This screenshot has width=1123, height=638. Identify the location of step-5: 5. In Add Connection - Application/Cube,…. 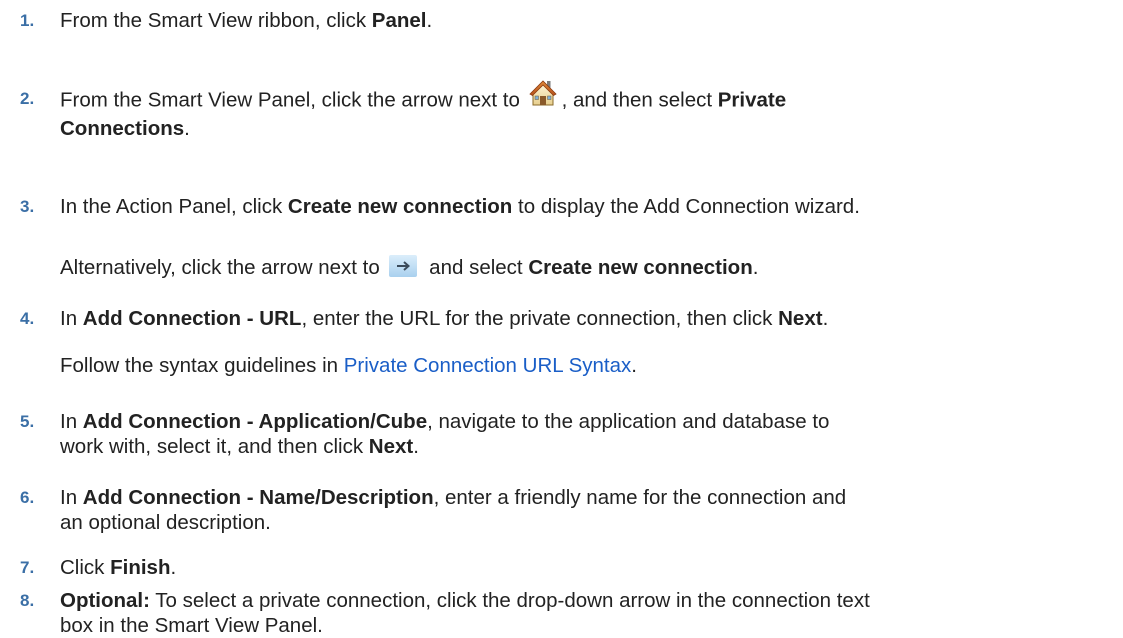
(565, 434).